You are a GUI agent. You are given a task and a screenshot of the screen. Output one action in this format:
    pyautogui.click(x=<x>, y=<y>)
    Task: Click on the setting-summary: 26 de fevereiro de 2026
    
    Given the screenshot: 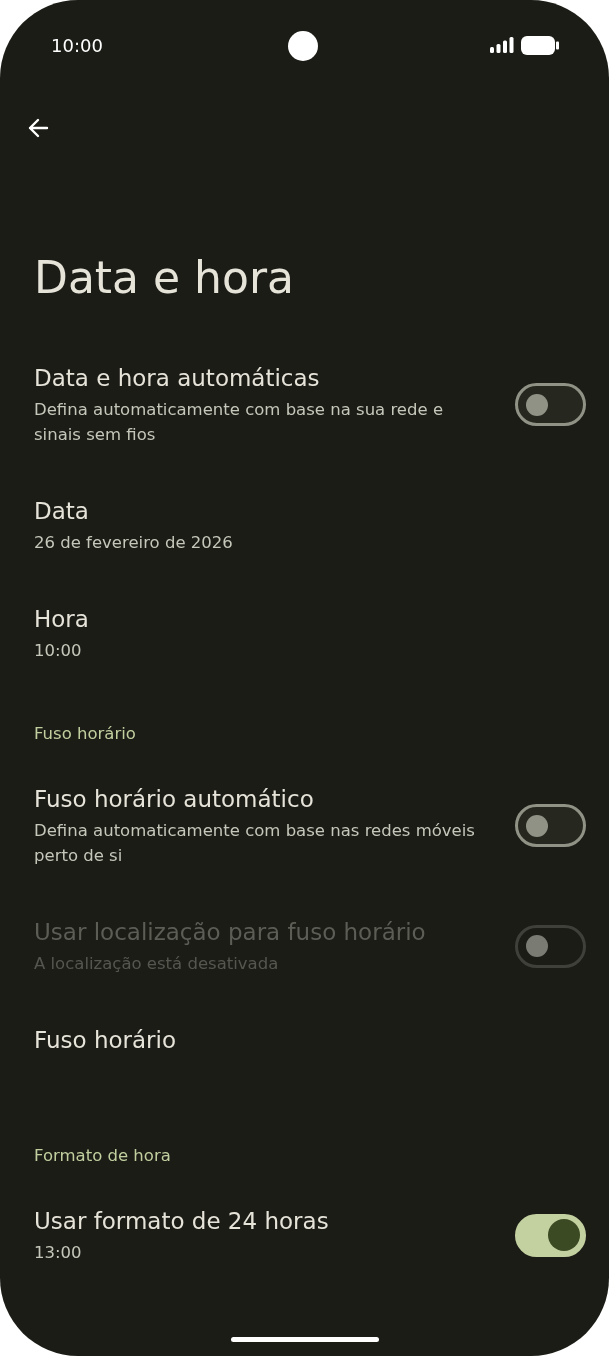 What is the action you would take?
    pyautogui.click(x=134, y=543)
    